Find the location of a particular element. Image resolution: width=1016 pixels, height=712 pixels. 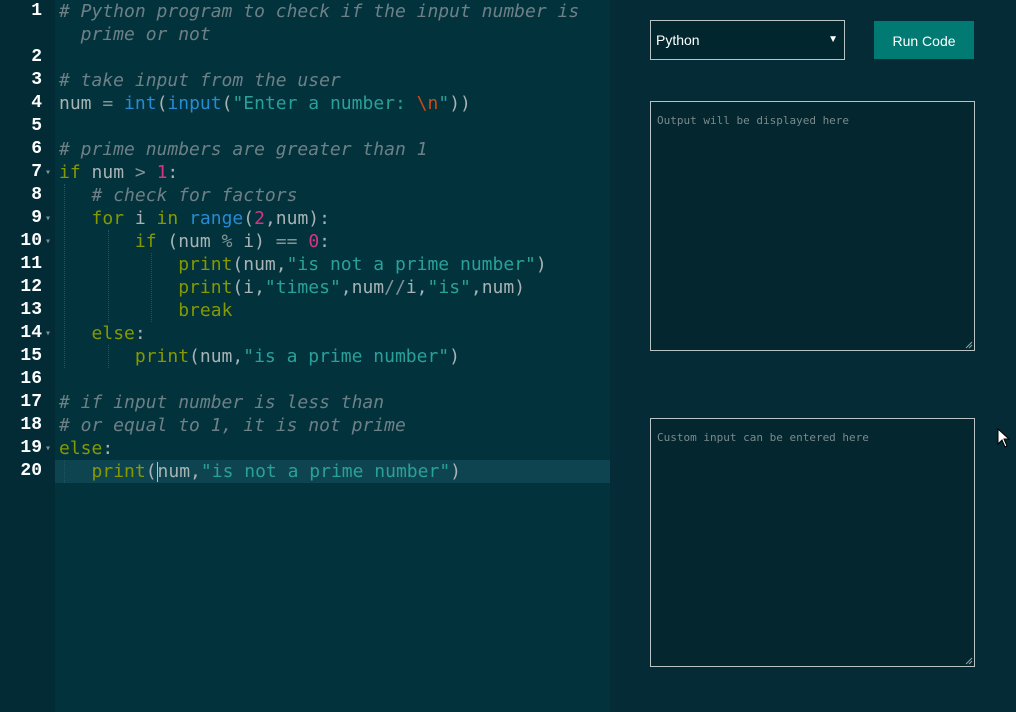

code-text: print(i,"times",num//i,"is",num) is located at coordinates (292, 287).